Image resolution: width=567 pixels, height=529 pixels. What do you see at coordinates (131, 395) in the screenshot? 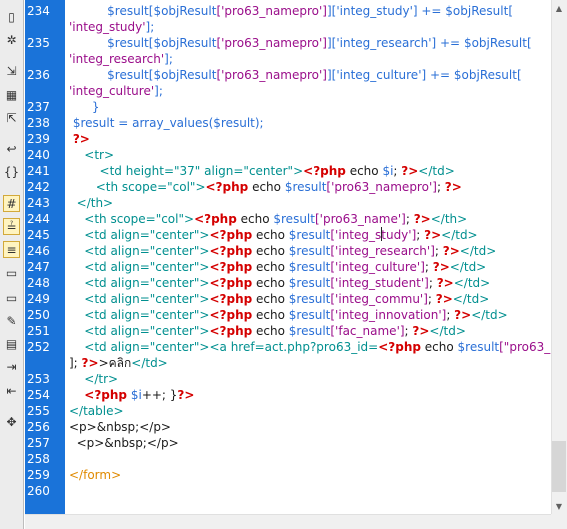
I see `code-line: <?php $i++; }?>` at bounding box center [131, 395].